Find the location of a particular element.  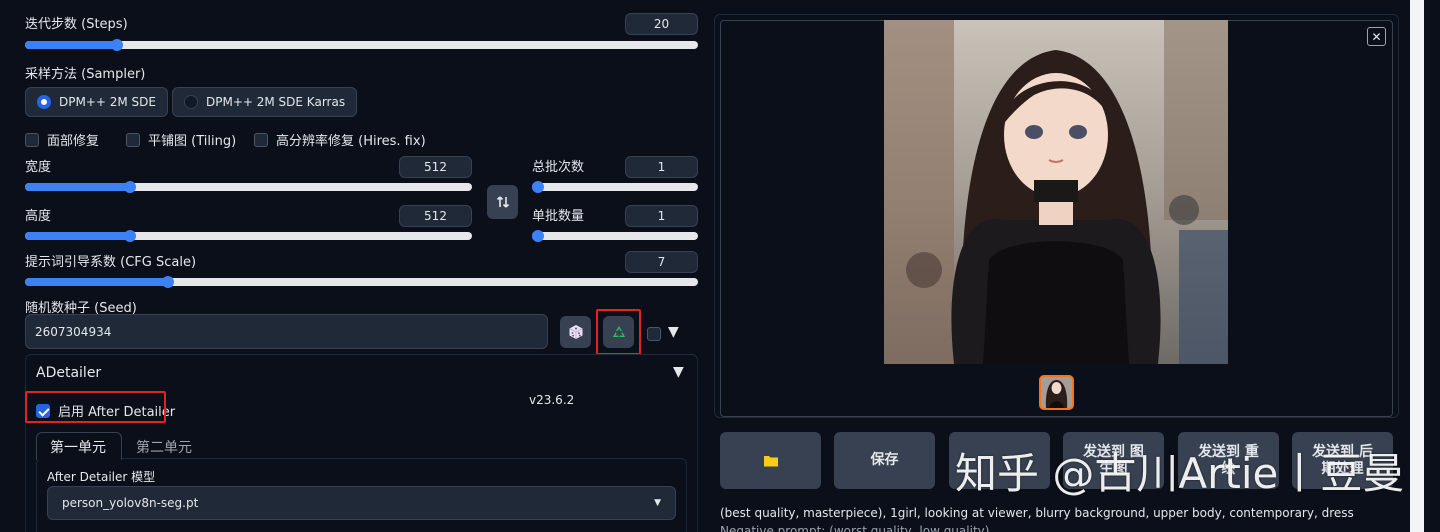

folder-icon is located at coordinates (770, 460).